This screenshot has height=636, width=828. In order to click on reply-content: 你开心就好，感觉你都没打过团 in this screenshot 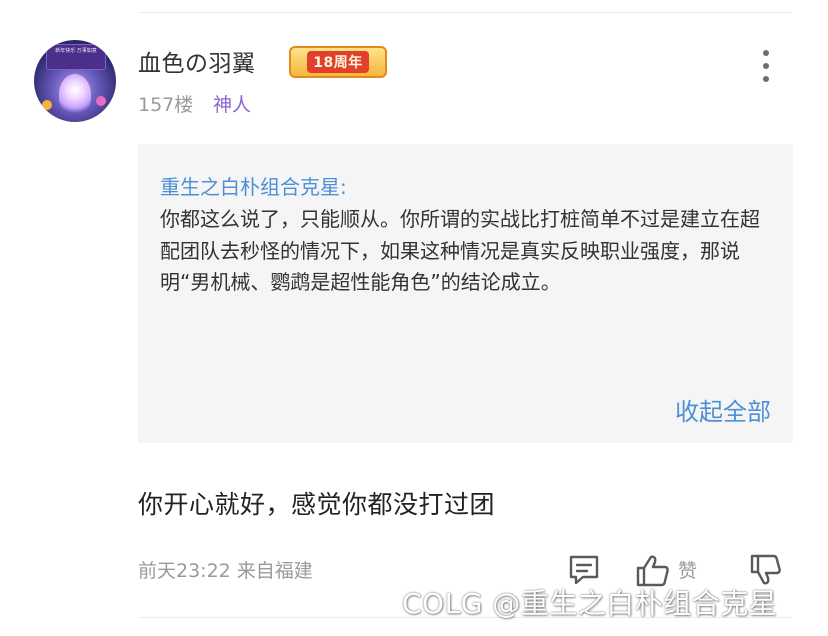, I will do `click(317, 504)`.